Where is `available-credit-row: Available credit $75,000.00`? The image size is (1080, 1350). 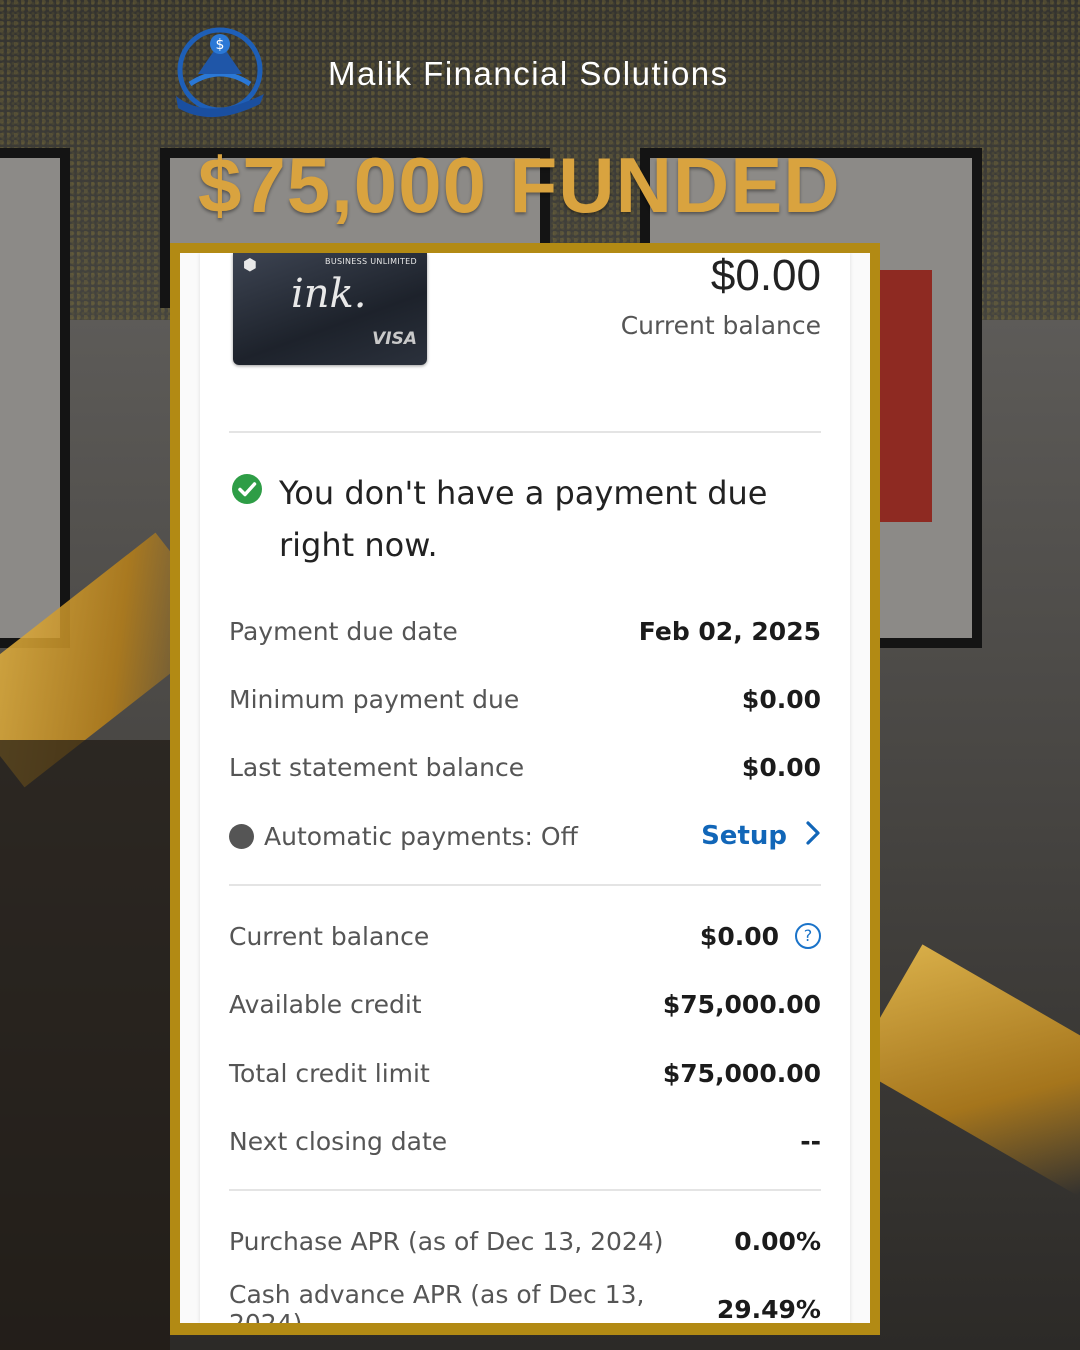 available-credit-row: Available credit $75,000.00 is located at coordinates (525, 1004).